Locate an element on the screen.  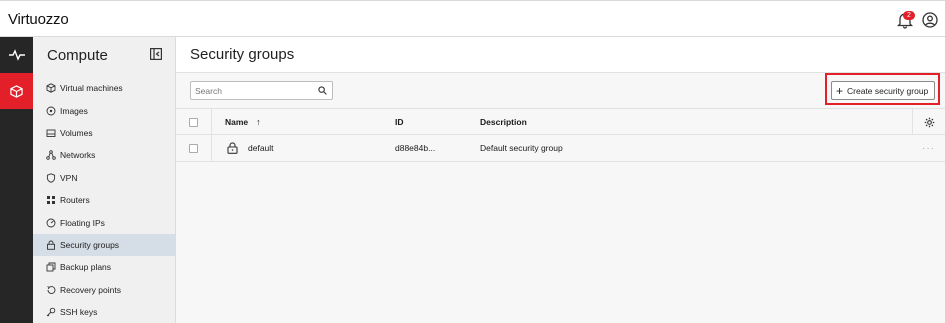
sidebar-item-virtual-machines: Virtual machines is located at coordinates (104, 88).